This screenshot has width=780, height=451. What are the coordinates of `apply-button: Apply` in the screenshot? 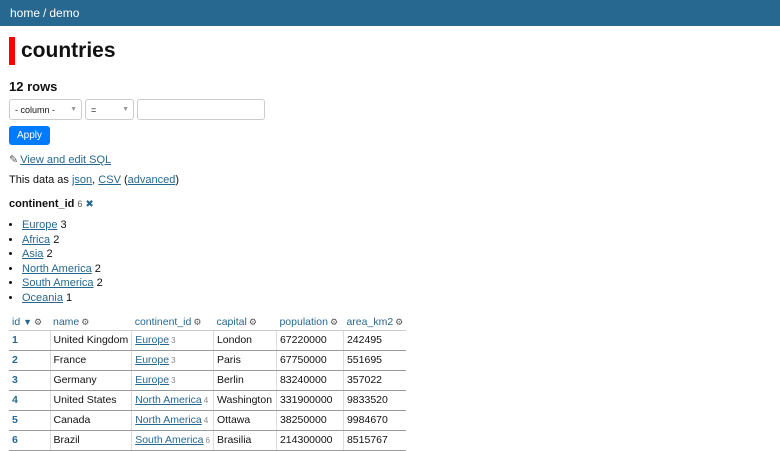 It's located at (30, 135).